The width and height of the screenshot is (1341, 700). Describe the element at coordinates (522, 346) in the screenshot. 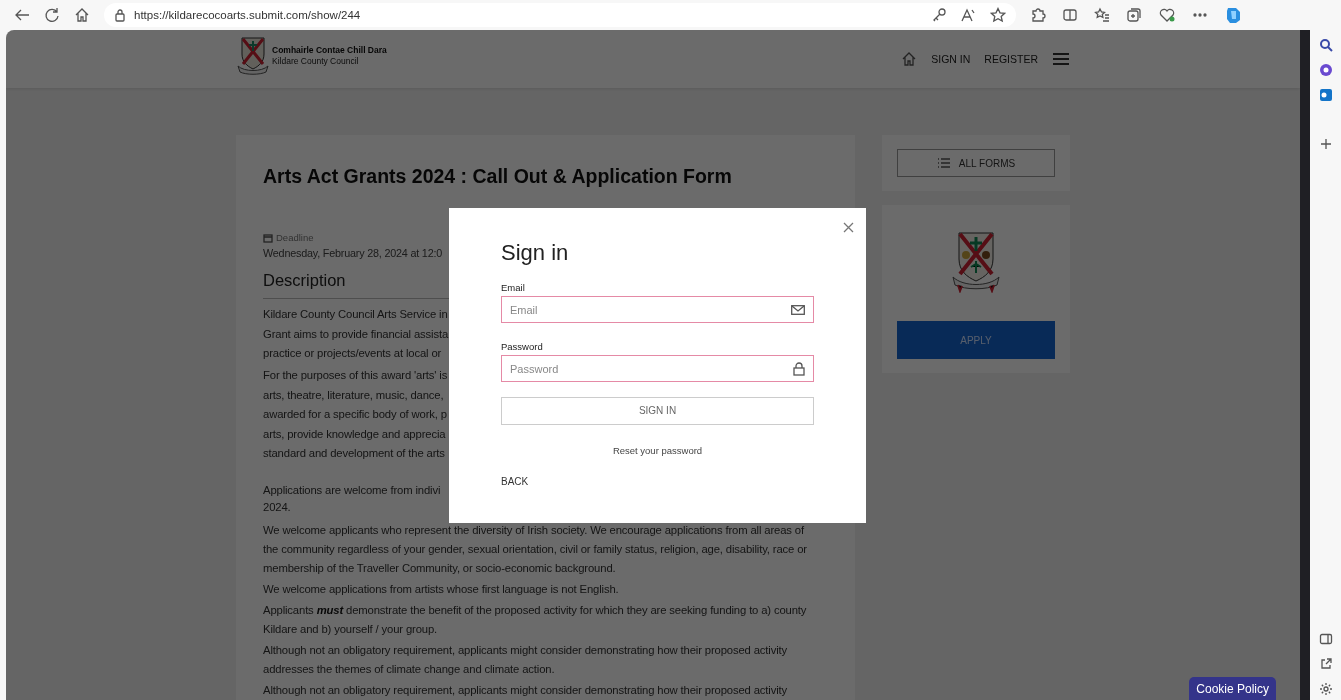

I see `field-label: Password` at that location.